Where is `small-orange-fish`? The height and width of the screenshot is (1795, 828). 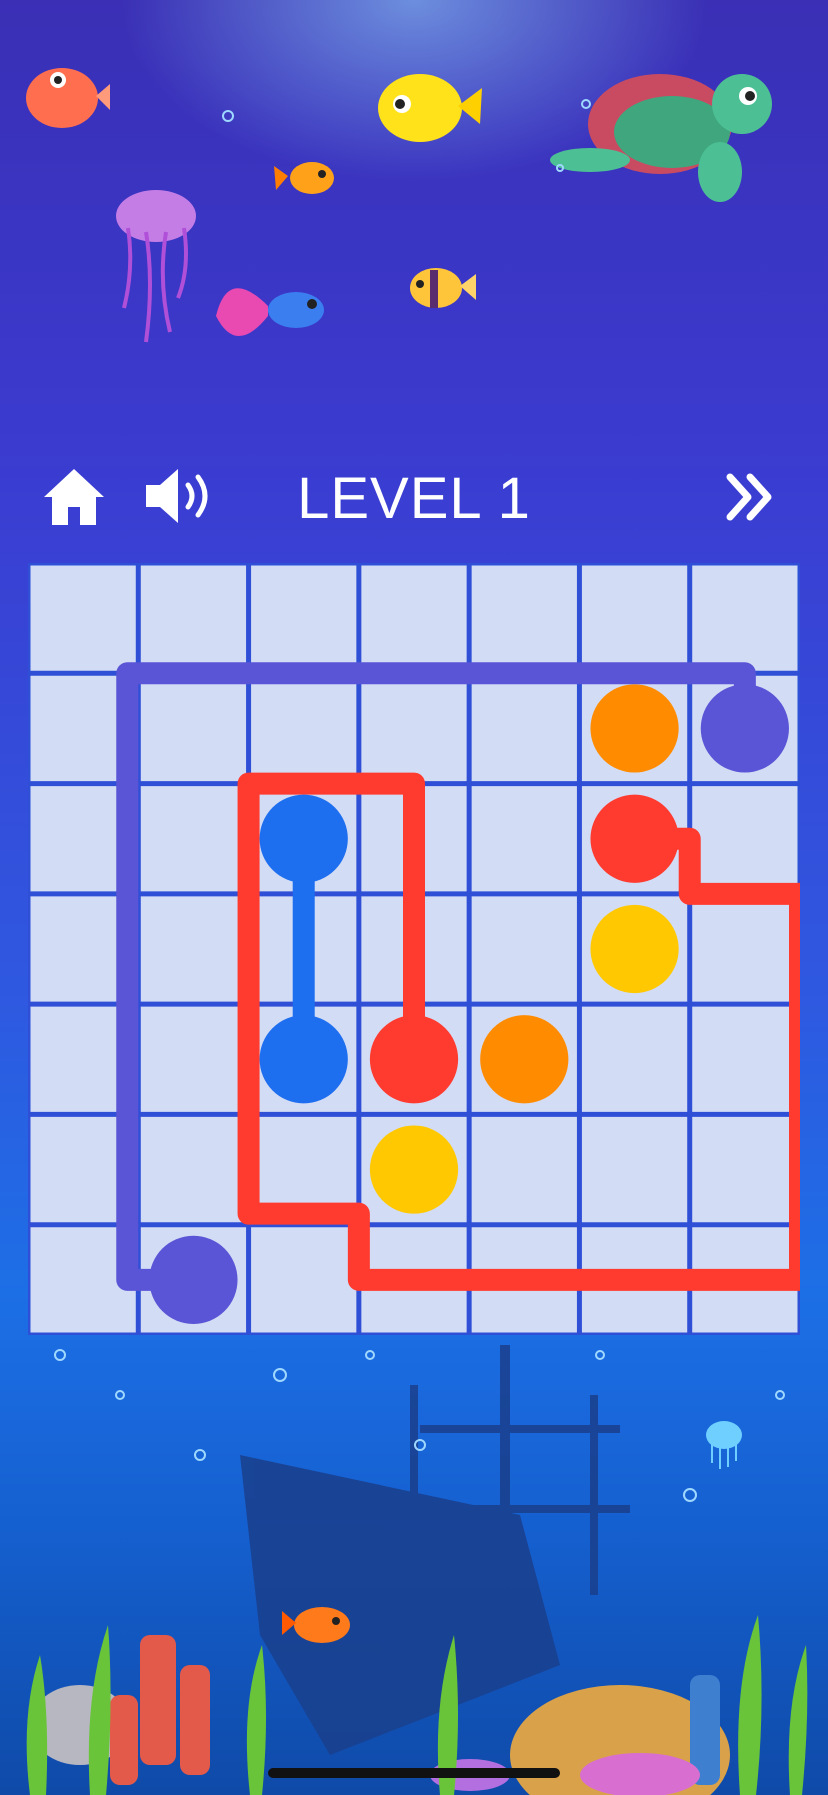 small-orange-fish is located at coordinates (304, 178).